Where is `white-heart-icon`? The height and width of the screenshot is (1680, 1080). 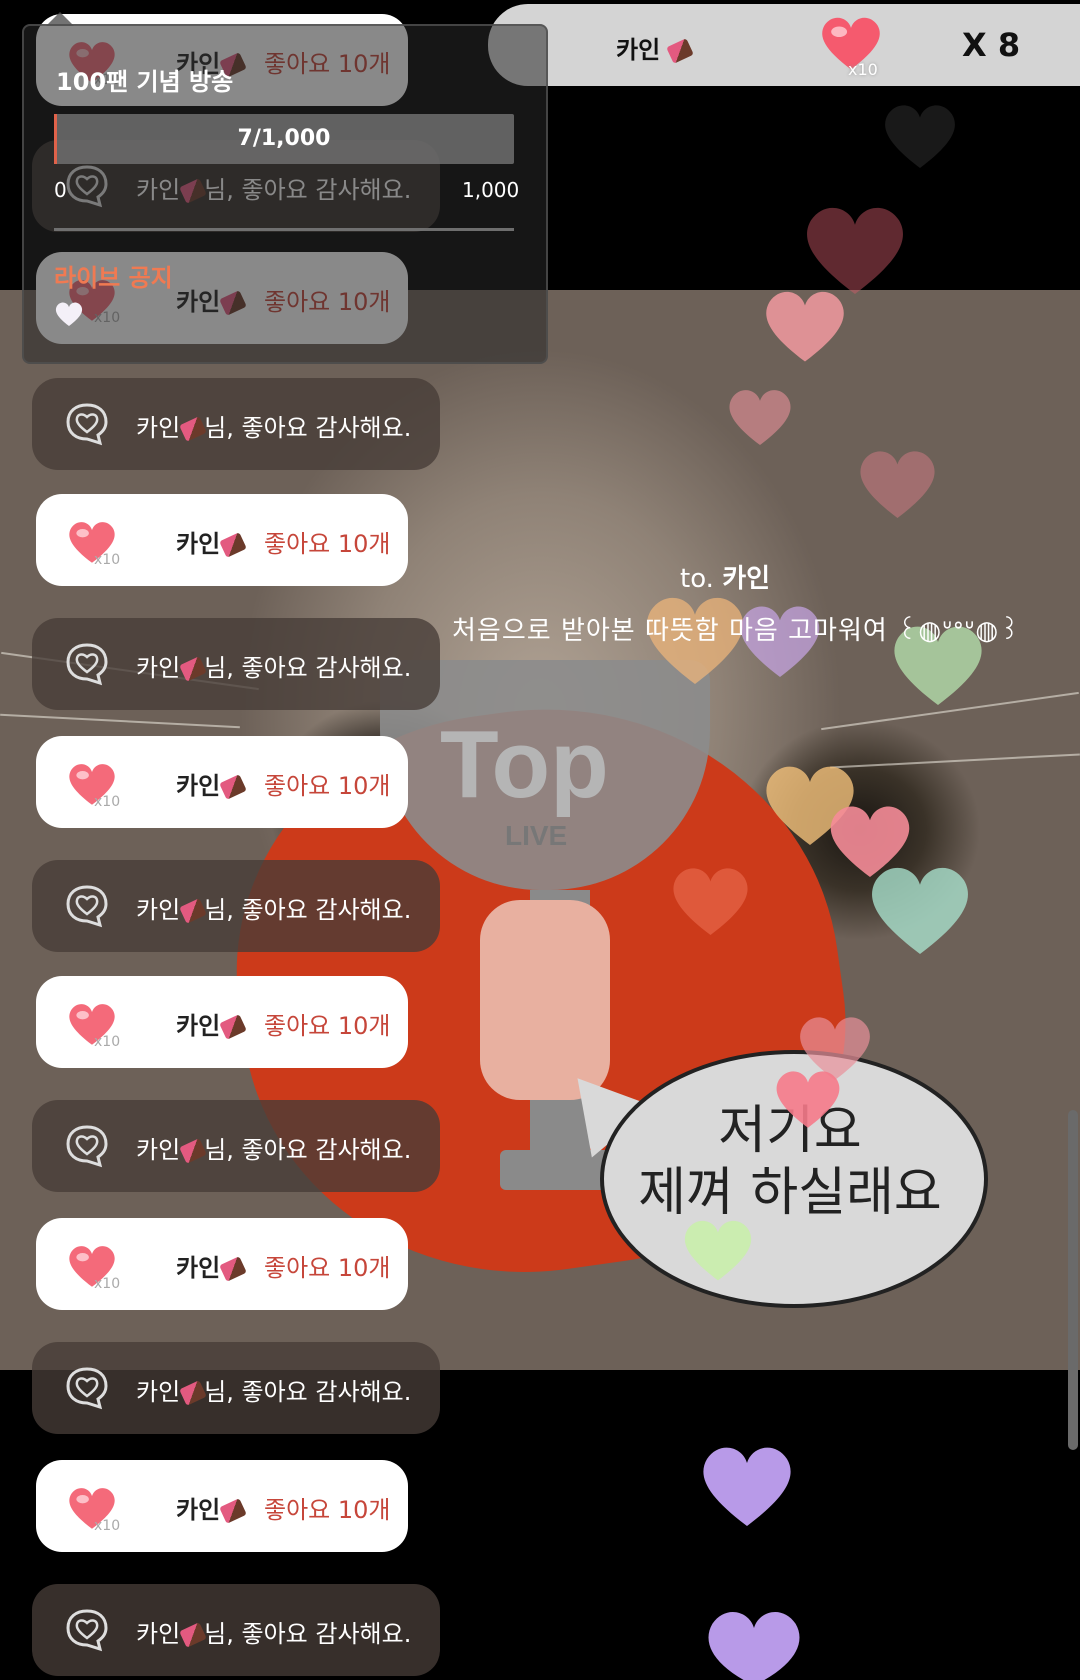 white-heart-icon is located at coordinates (69, 314).